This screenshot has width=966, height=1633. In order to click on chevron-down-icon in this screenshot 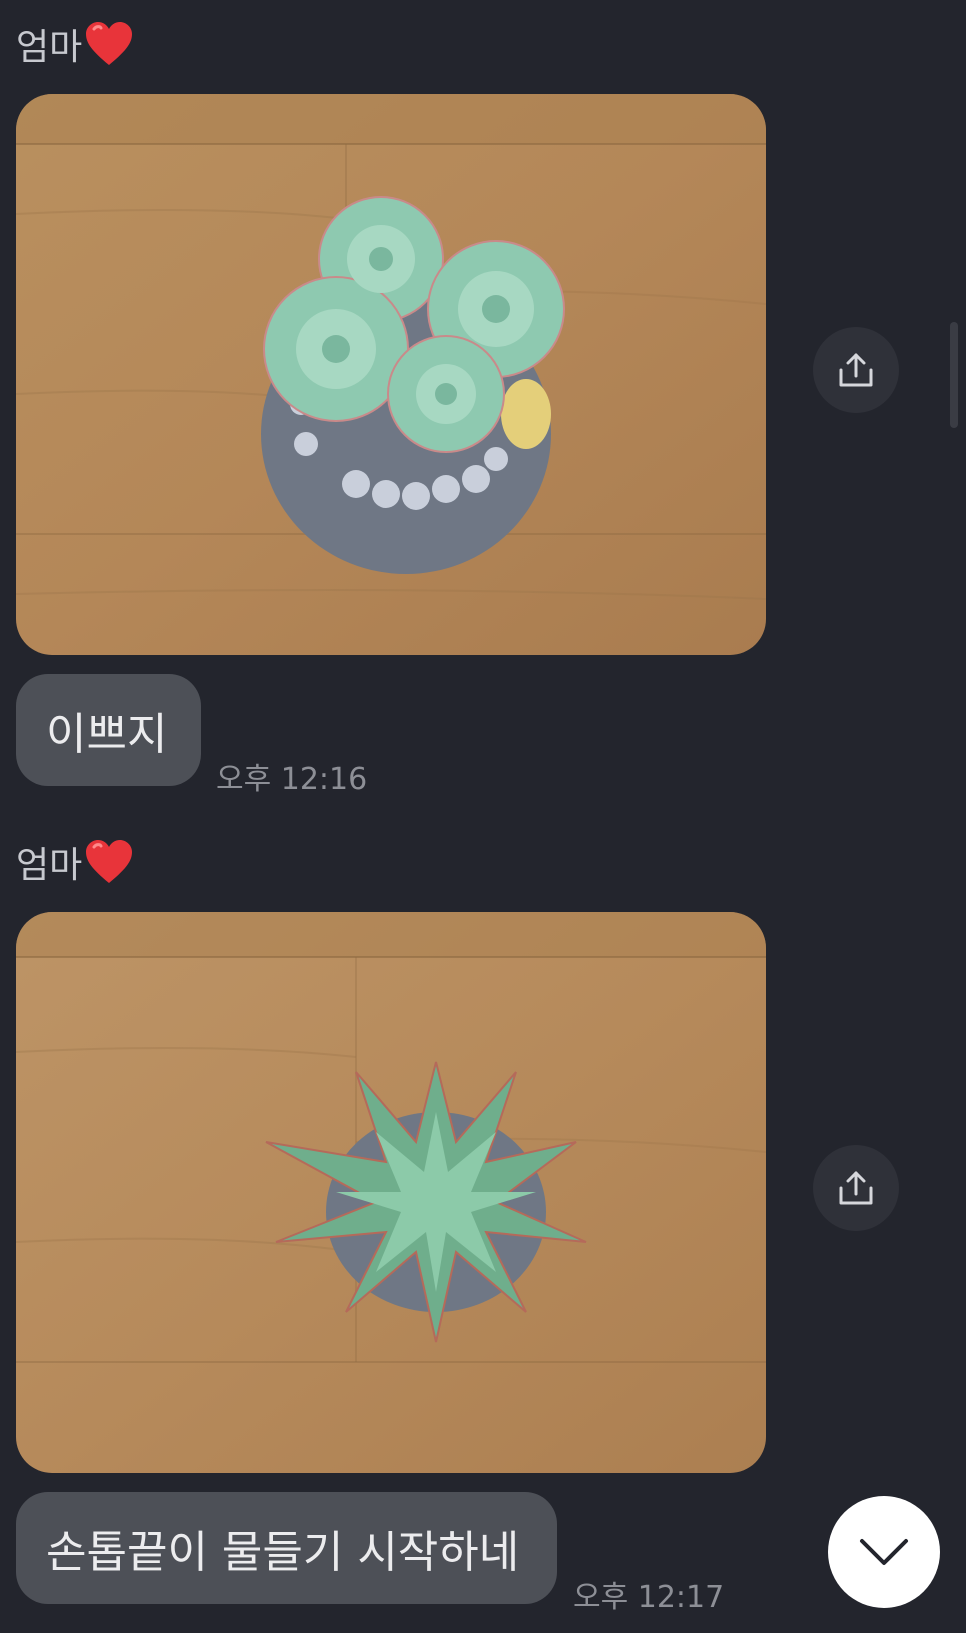, I will do `click(884, 1552)`.